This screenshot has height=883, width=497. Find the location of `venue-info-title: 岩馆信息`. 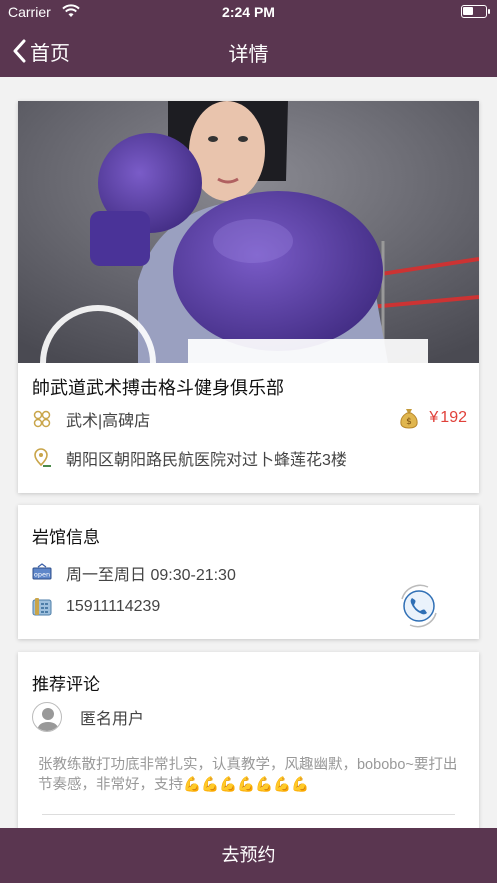

venue-info-title: 岩馆信息 is located at coordinates (66, 537).